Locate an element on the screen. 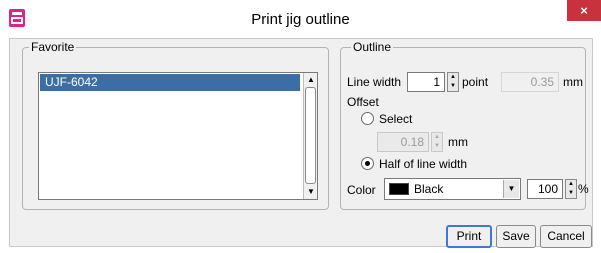  line-width-label: Line width is located at coordinates (374, 82).